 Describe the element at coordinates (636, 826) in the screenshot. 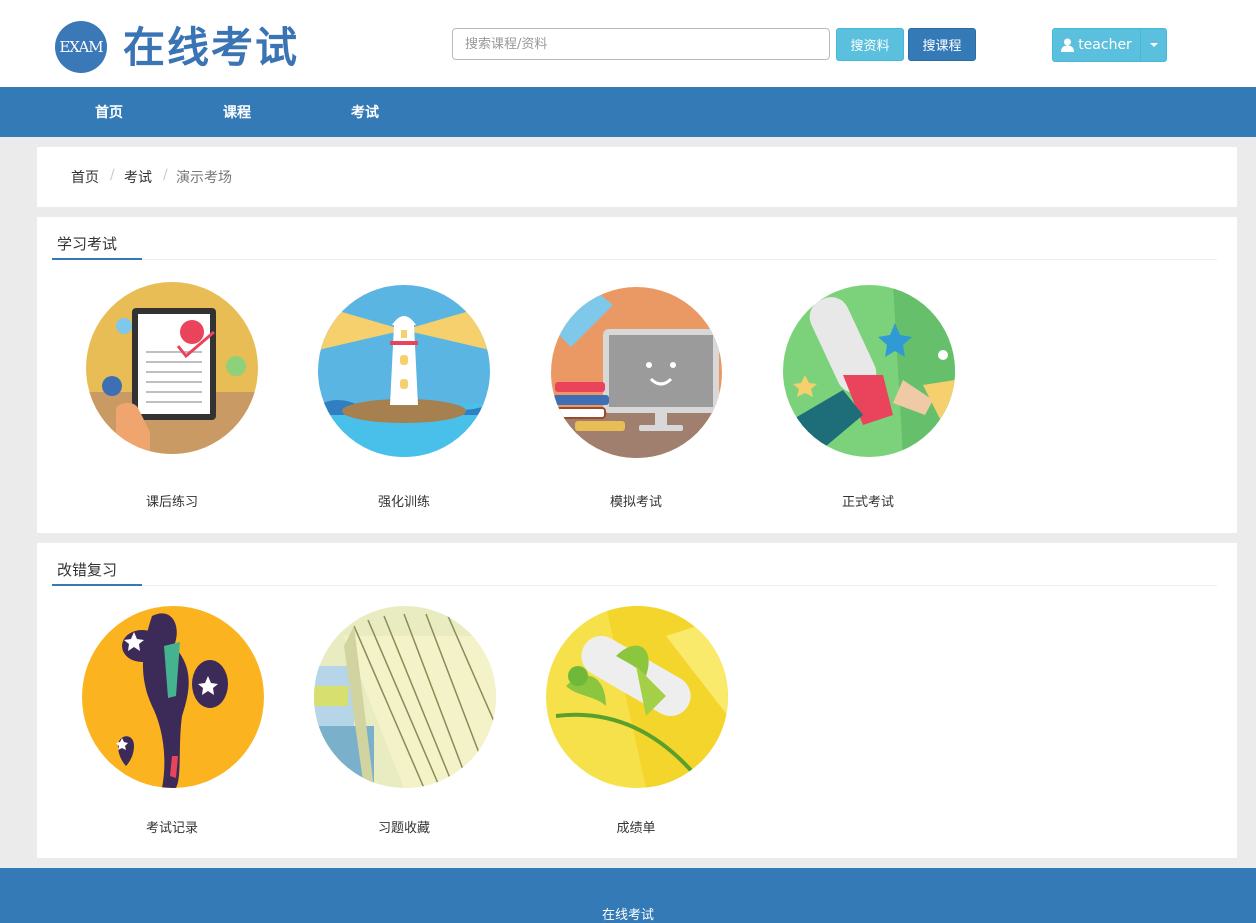

I see `tile-label: 成绩单` at that location.